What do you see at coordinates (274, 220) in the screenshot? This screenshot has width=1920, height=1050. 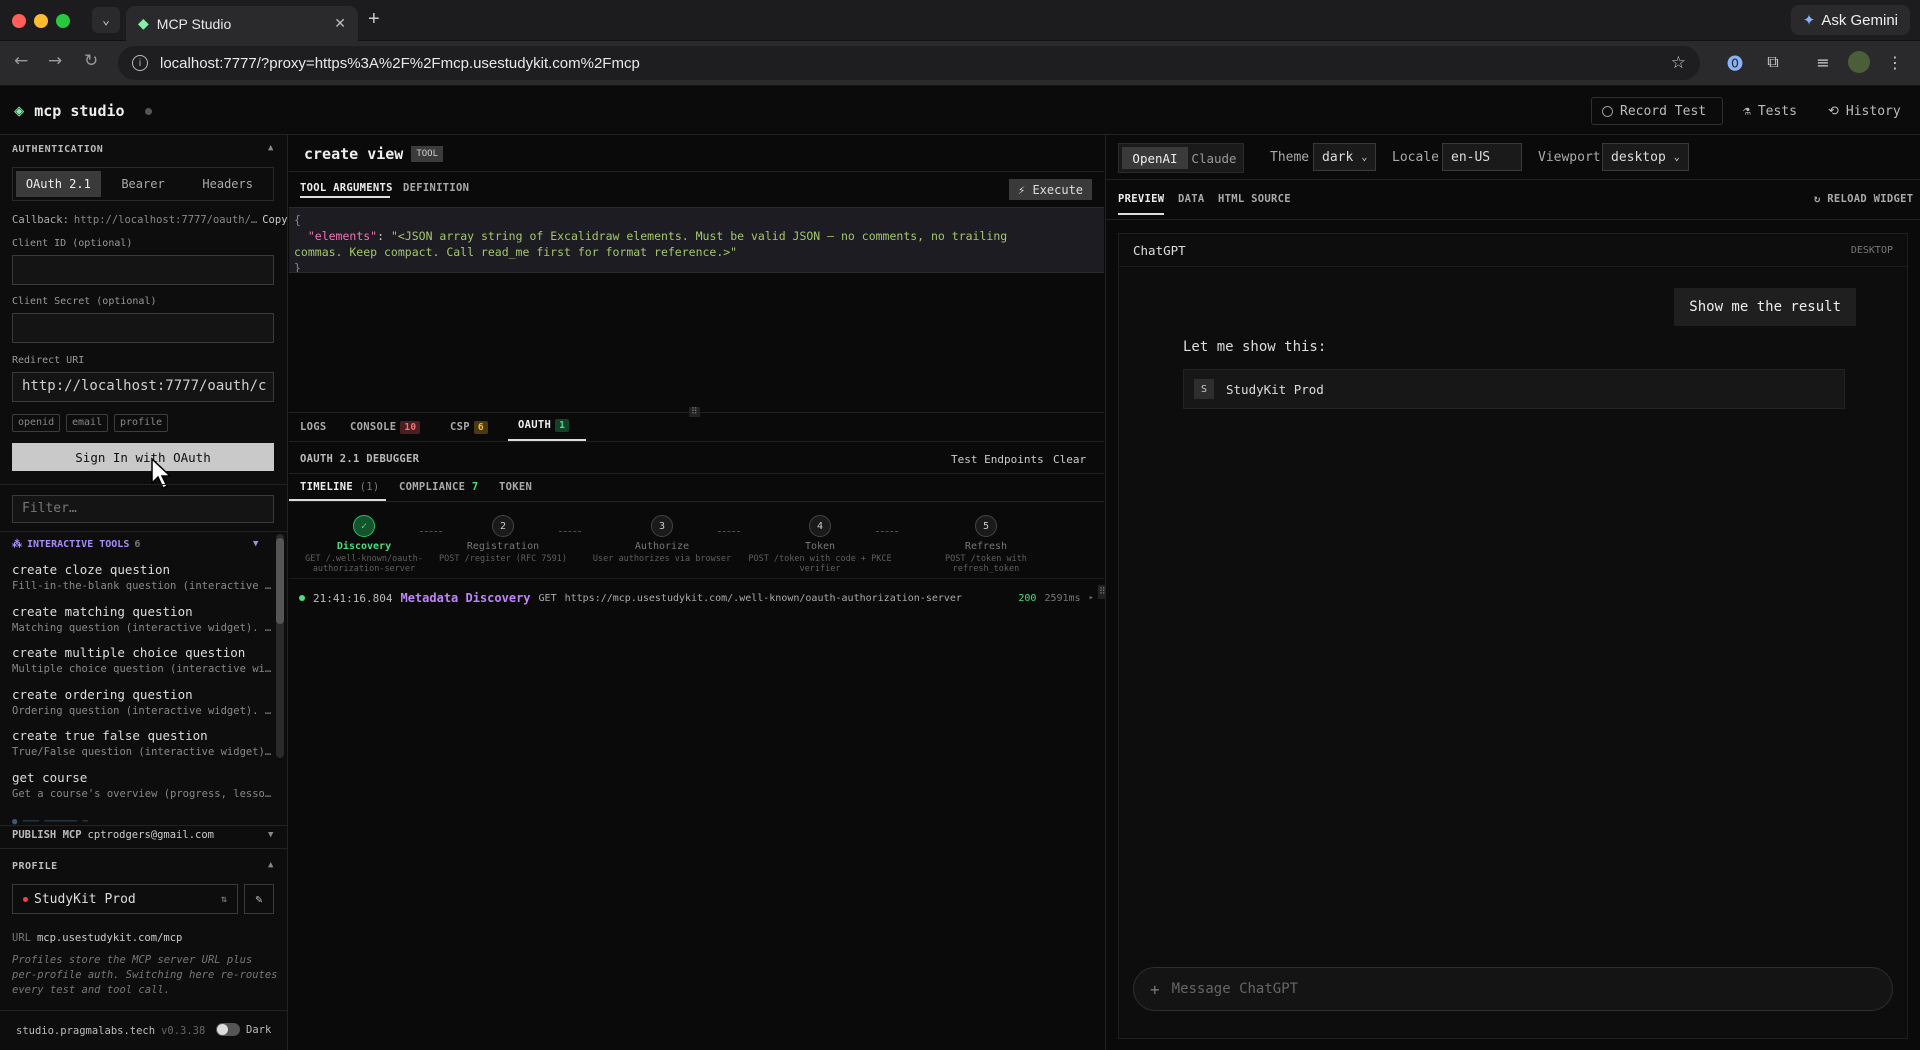 I see `copy-callback-button: Copy` at bounding box center [274, 220].